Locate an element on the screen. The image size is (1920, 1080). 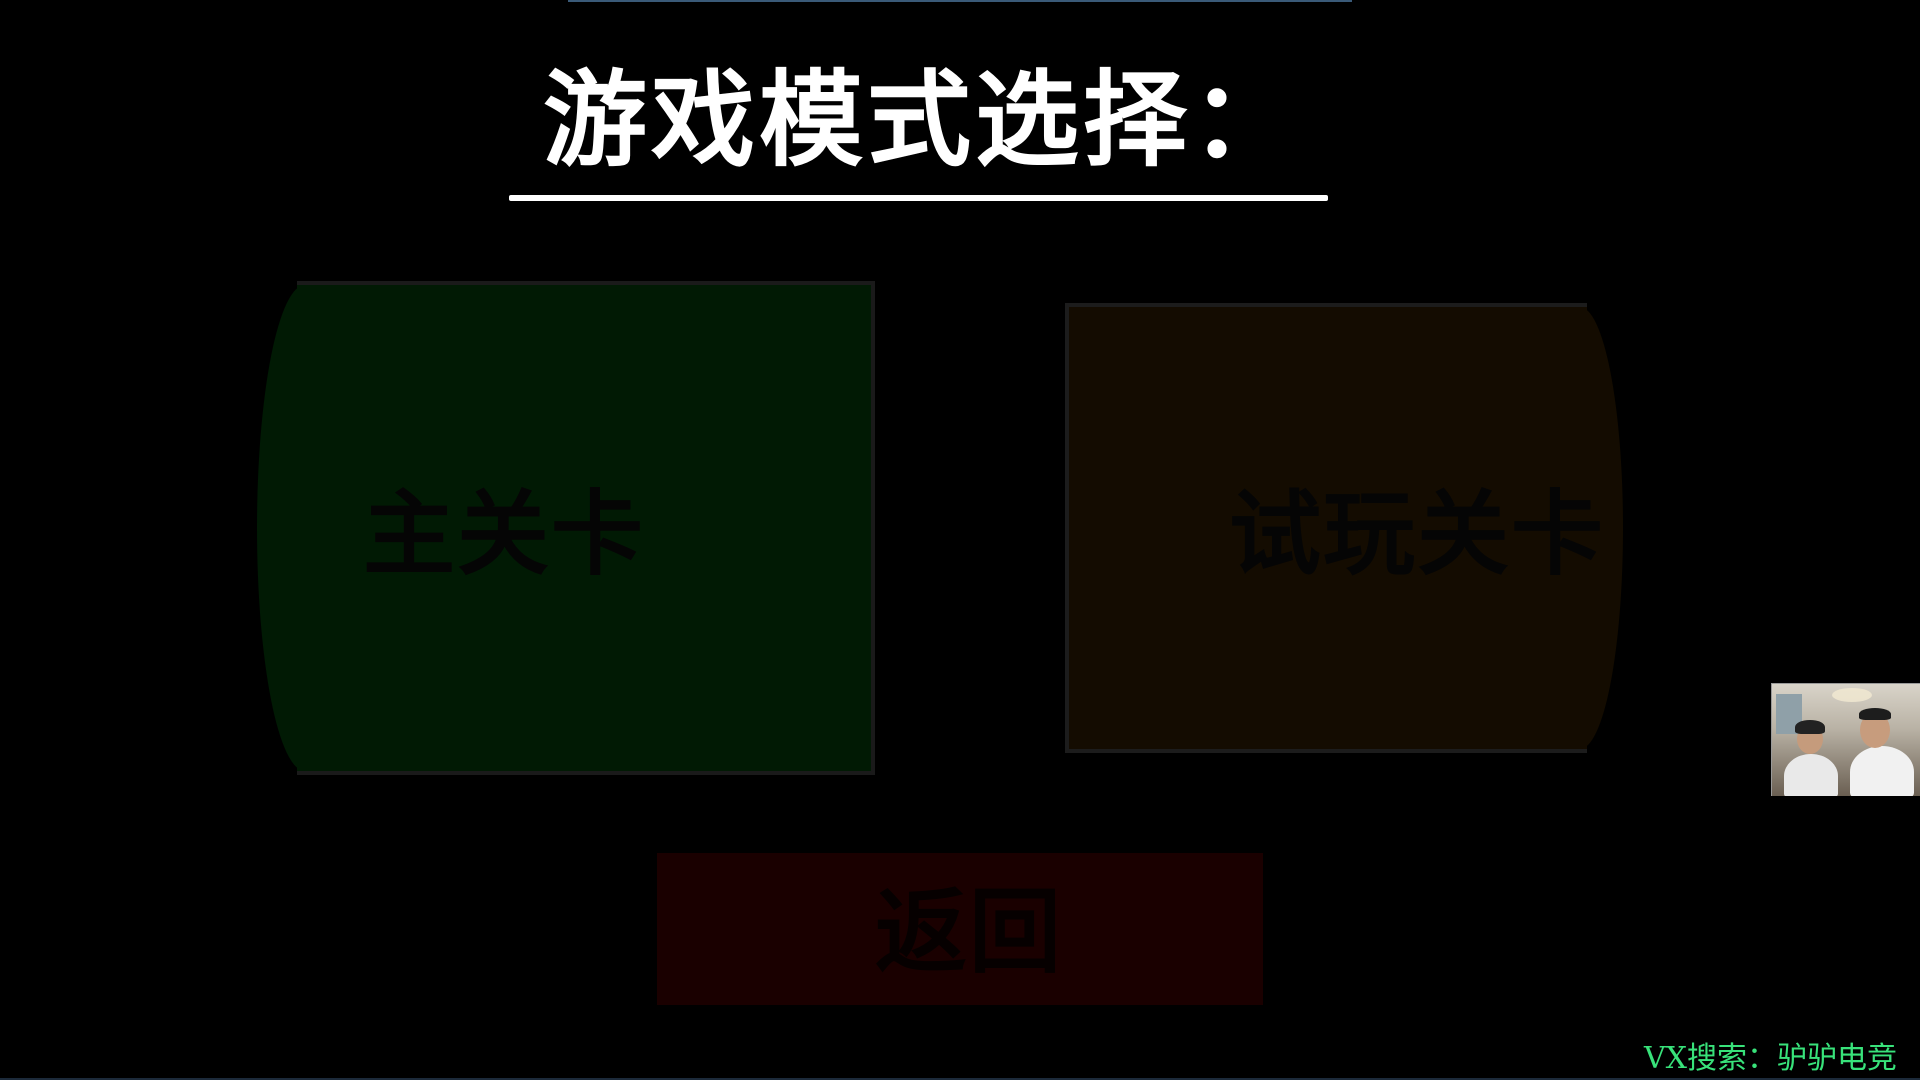
top-divider is located at coordinates (960, 1).